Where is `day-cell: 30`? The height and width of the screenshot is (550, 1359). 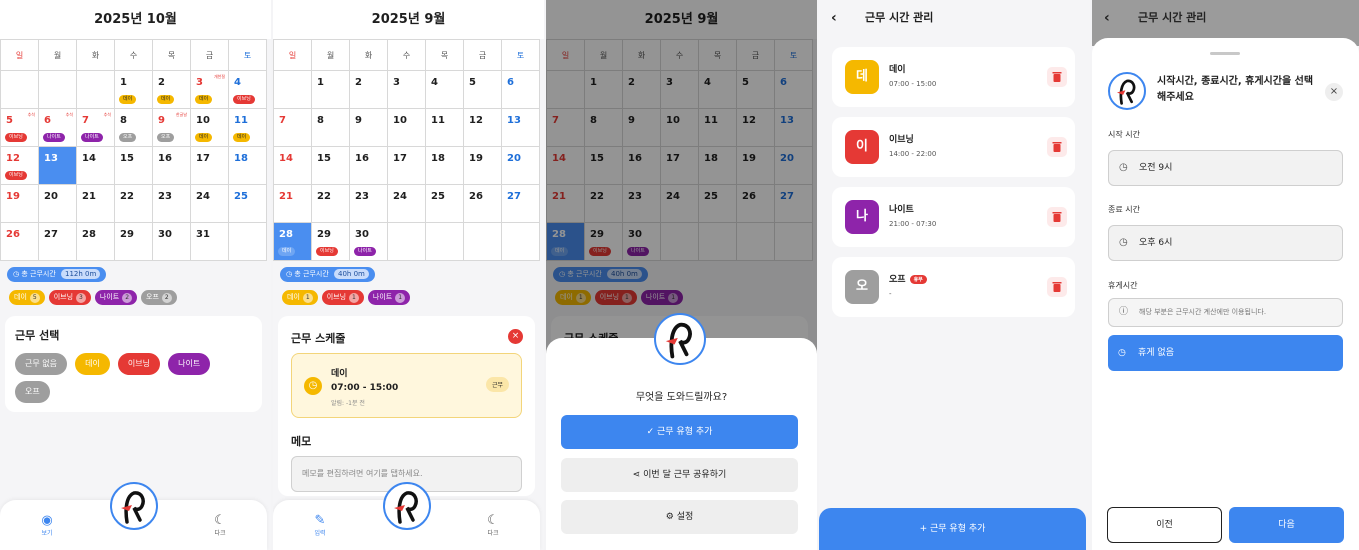
day-cell: 30 is located at coordinates (172, 242).